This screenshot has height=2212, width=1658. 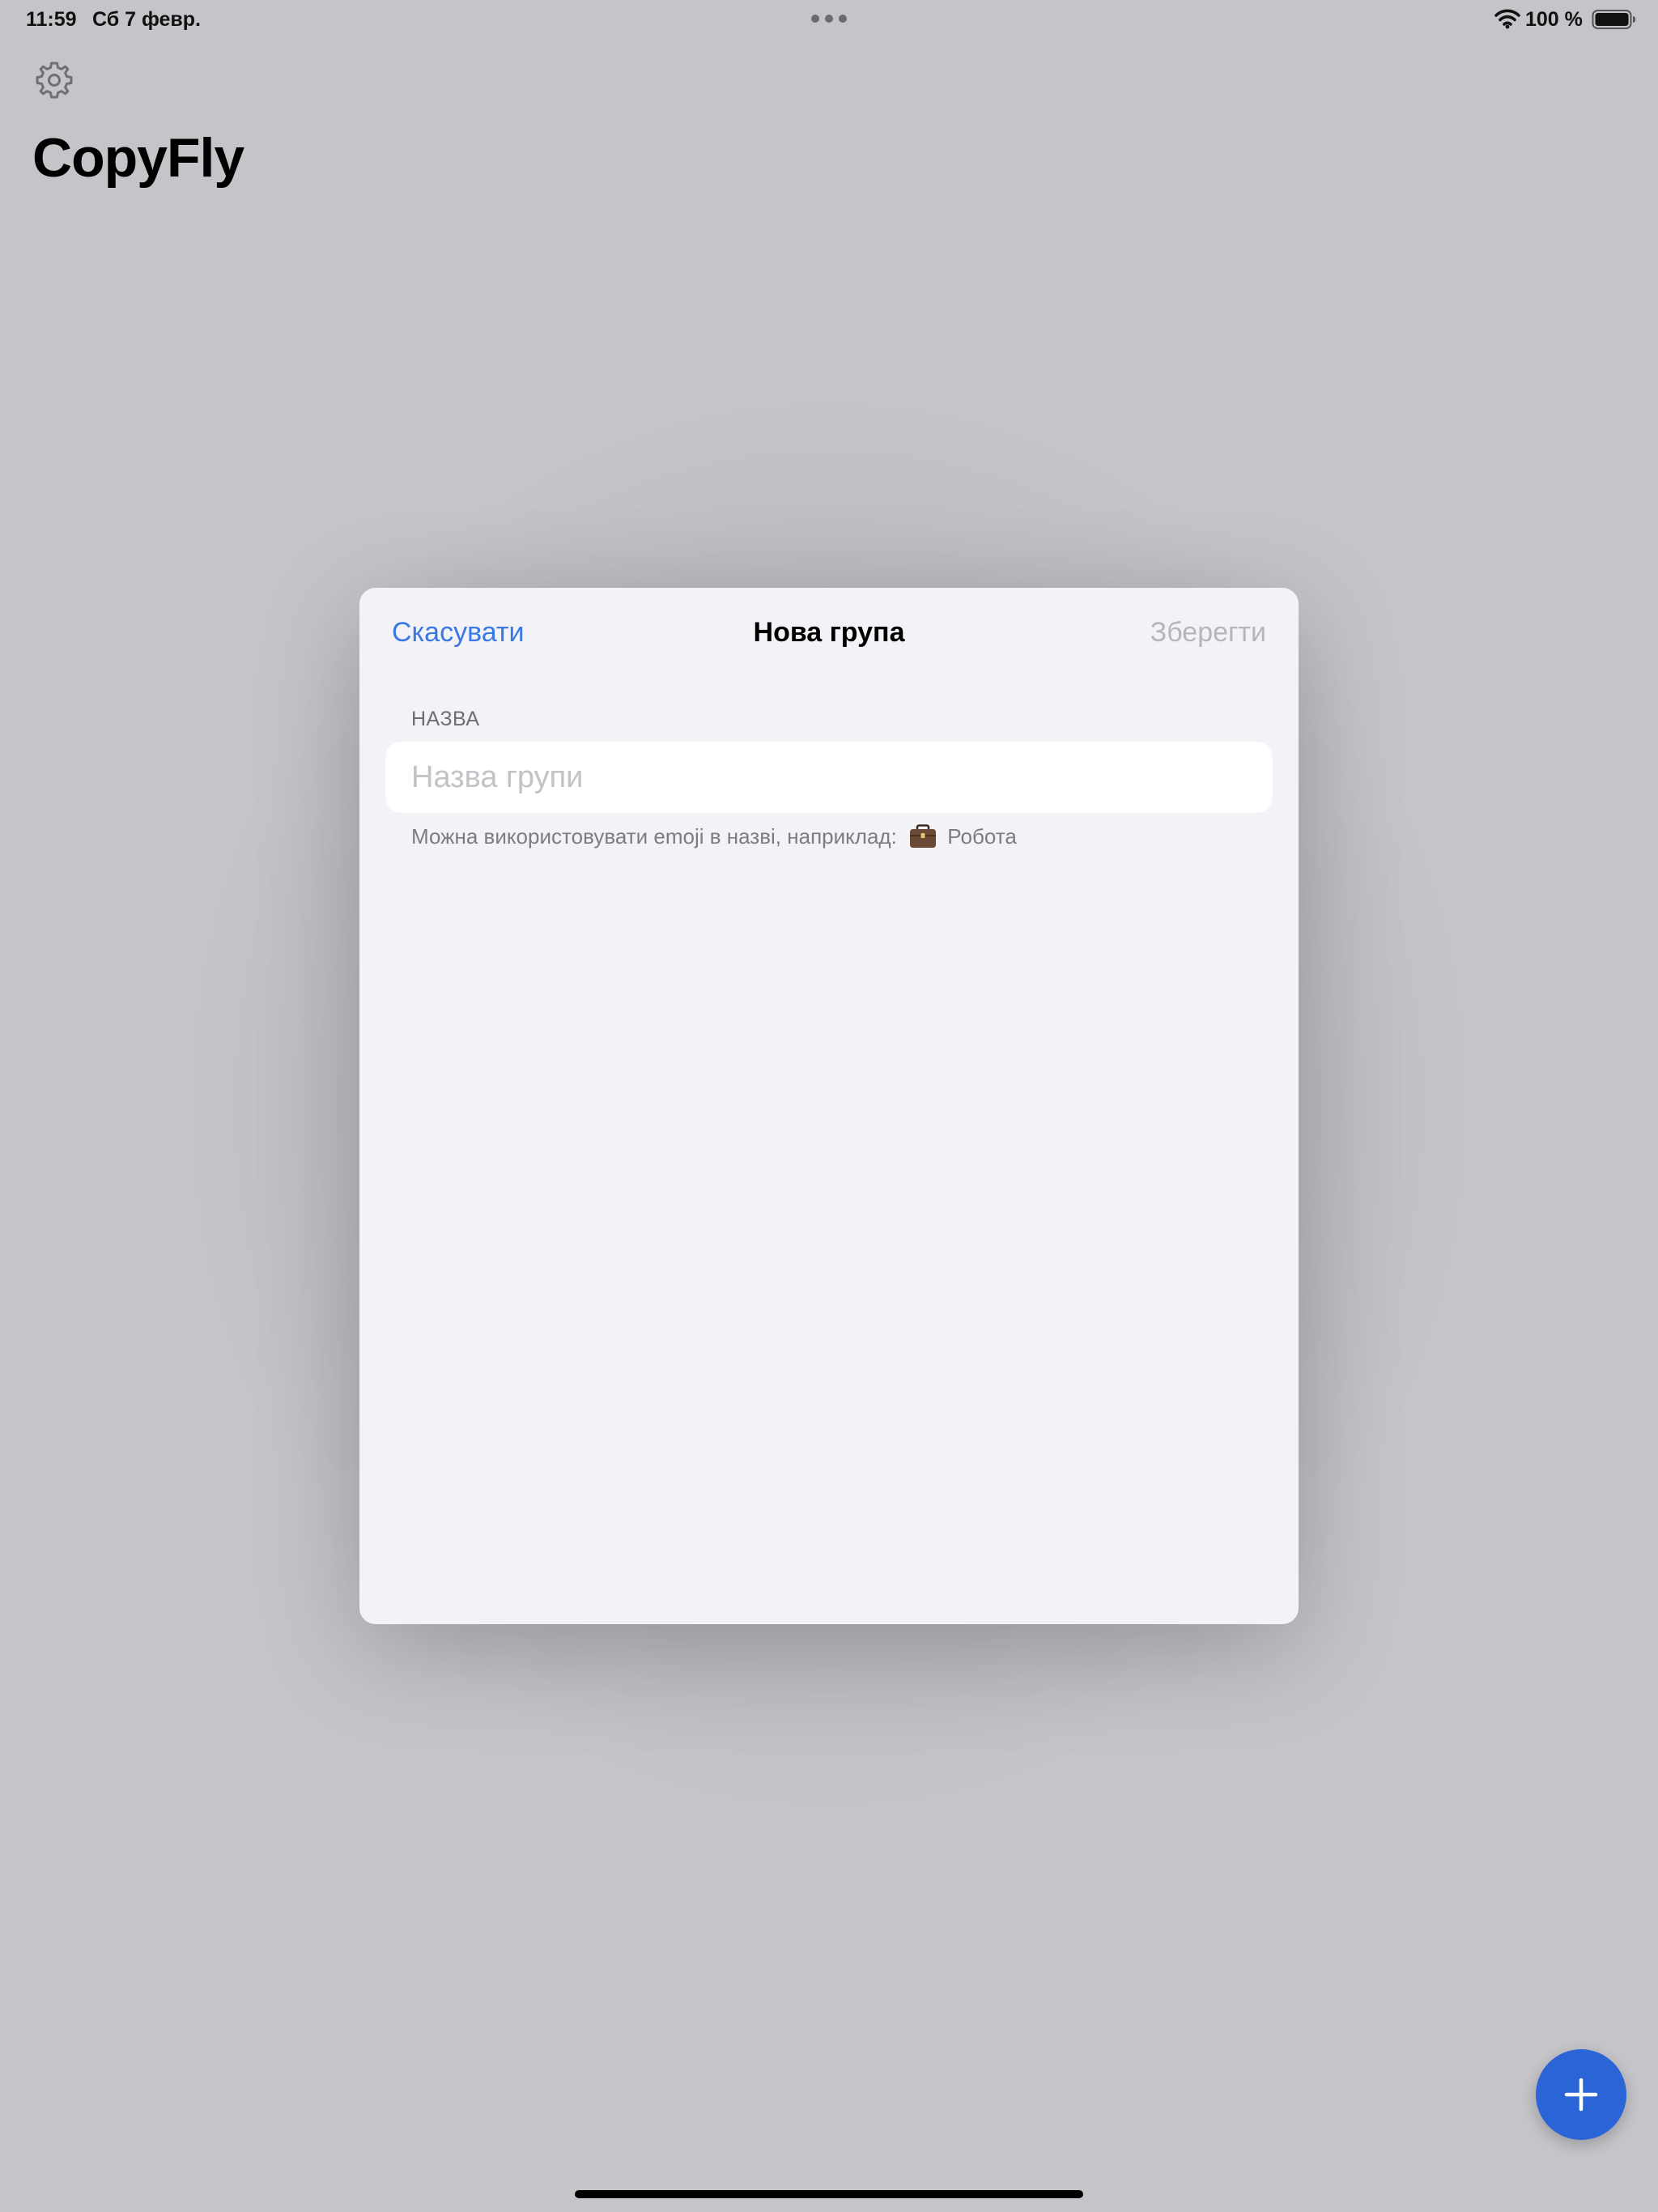 What do you see at coordinates (138, 158) in the screenshot?
I see `app-title: CopyFly` at bounding box center [138, 158].